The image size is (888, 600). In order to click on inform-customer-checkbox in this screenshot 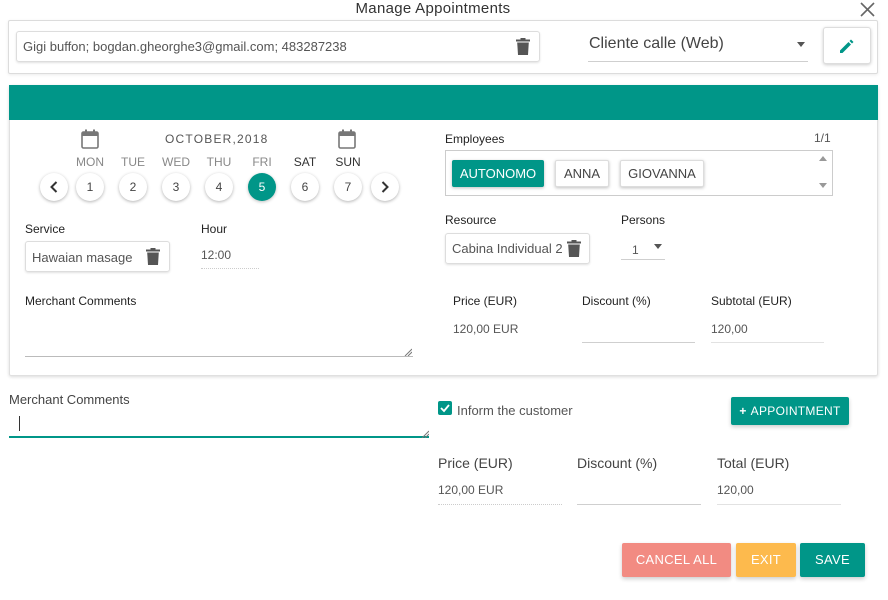, I will do `click(445, 408)`.